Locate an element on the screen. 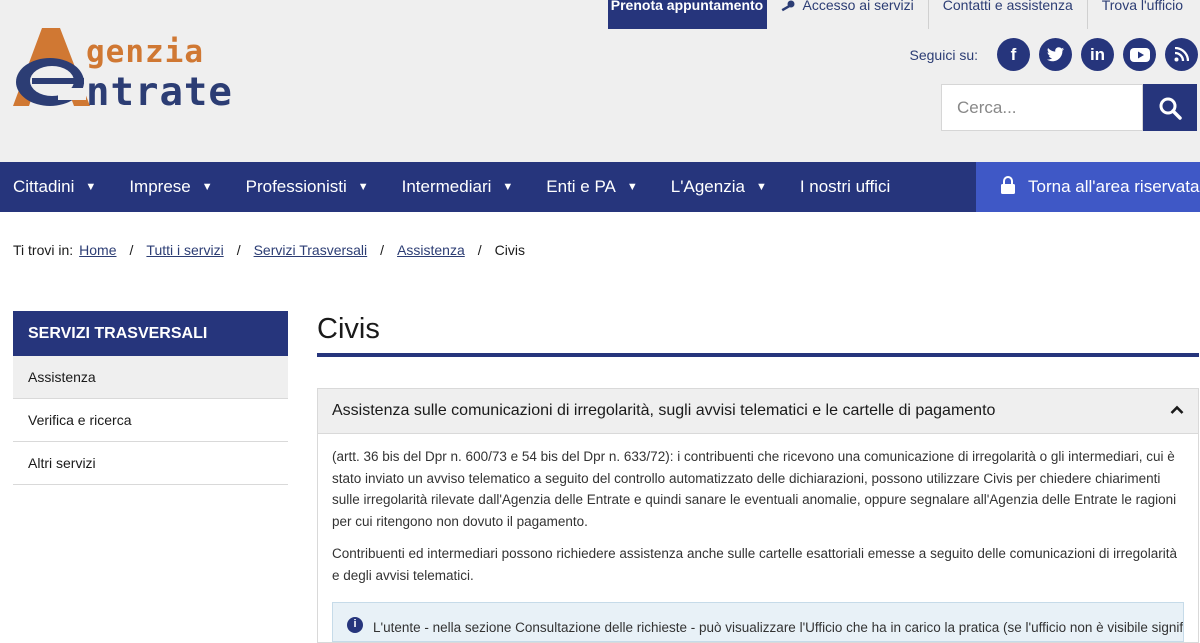 This screenshot has width=1200, height=643. breadcrumb-prefix: Ti trovi in: is located at coordinates (43, 250).